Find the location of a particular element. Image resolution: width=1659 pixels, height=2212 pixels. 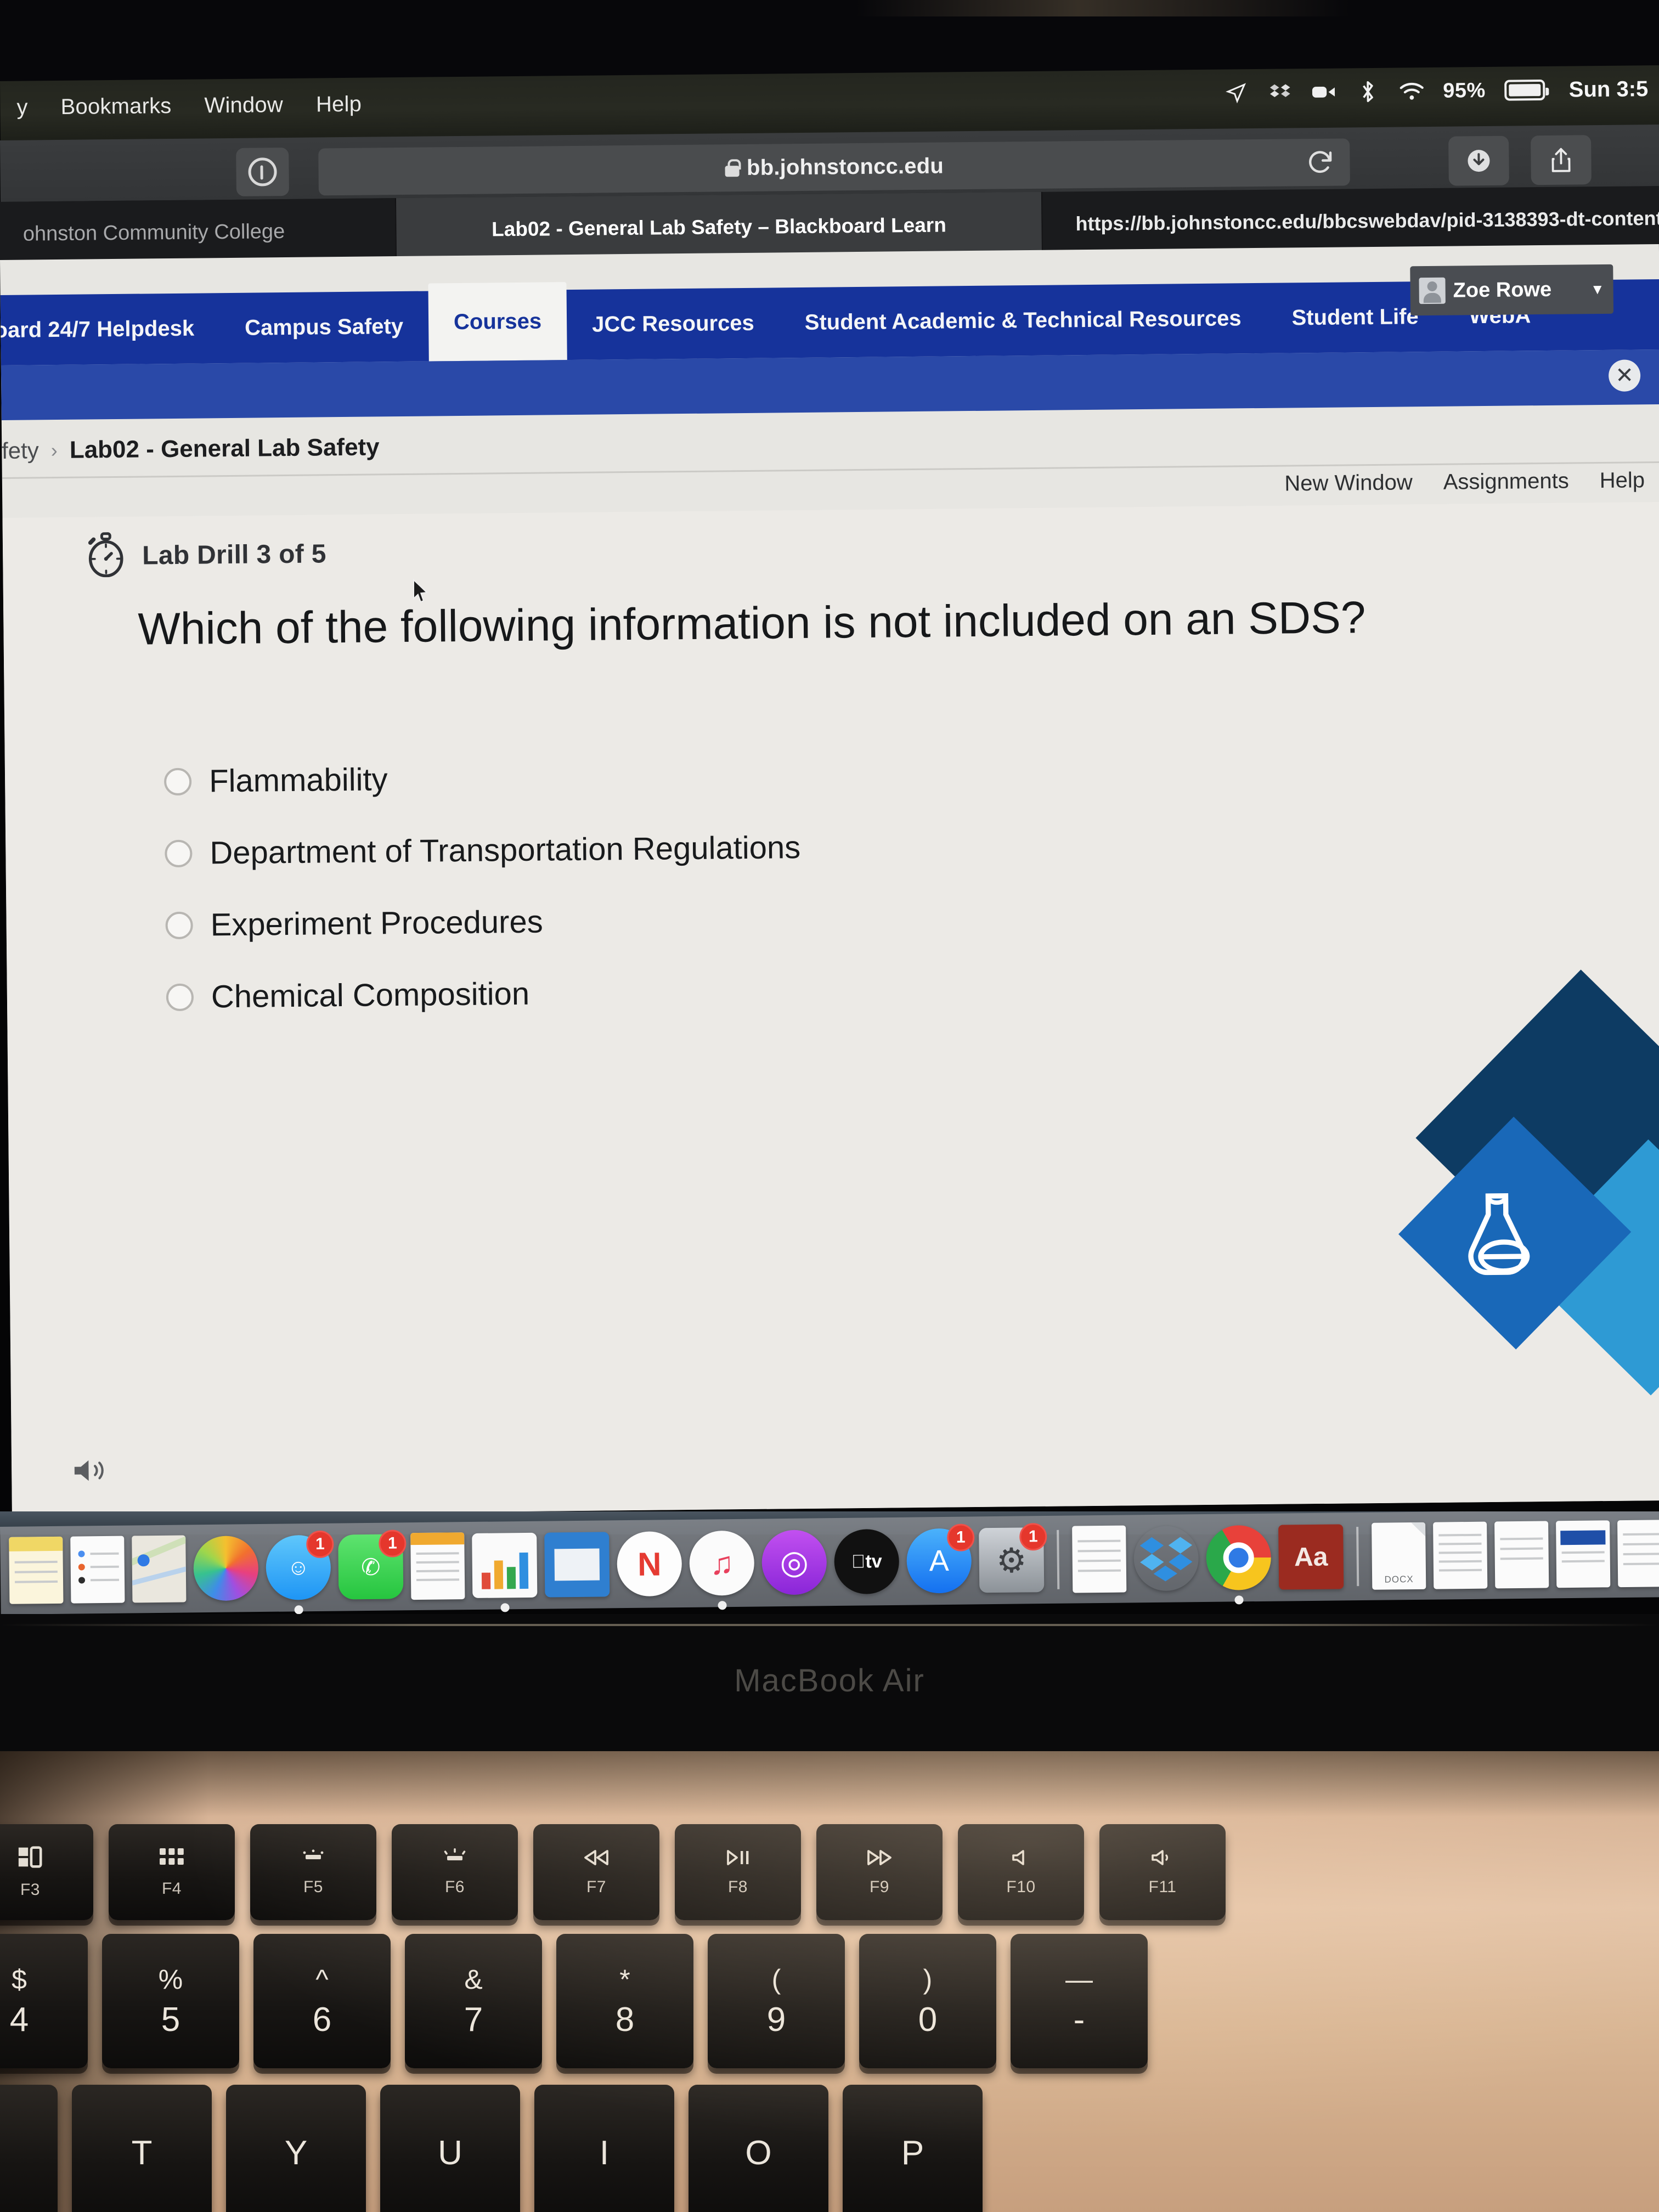

badge-count: 1 is located at coordinates (1033, 1537).